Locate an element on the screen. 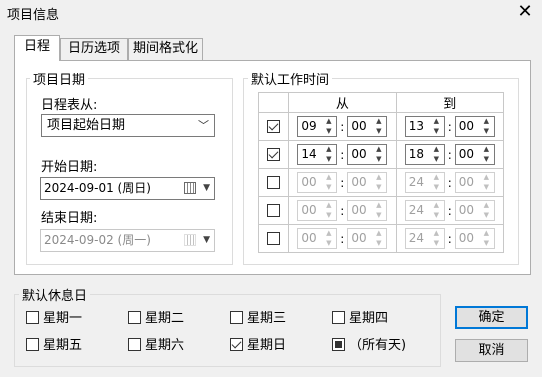 The image size is (542, 377). rest-day-option: （所有天) is located at coordinates (369, 346).